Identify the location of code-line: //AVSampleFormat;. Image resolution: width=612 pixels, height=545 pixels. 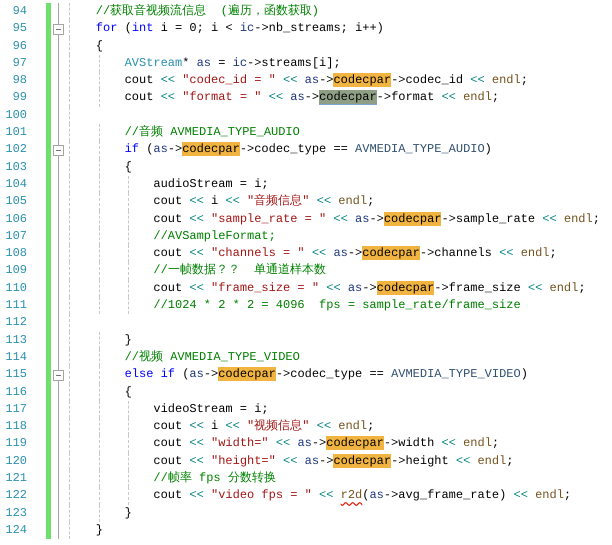
(214, 236).